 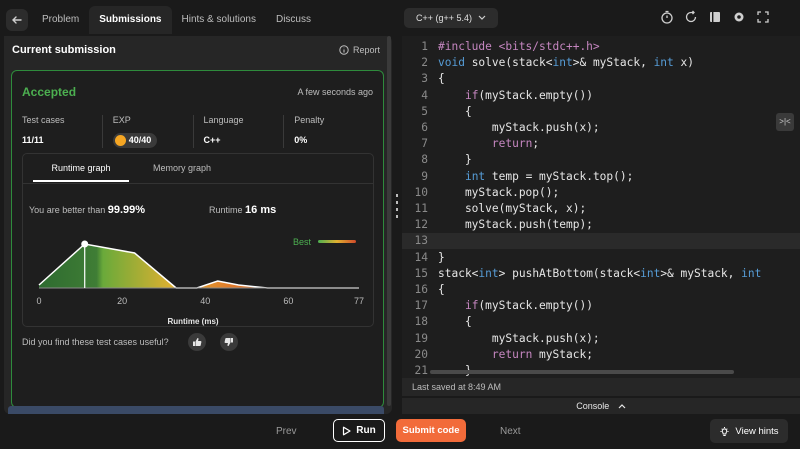 I want to click on back-button, so click(x=17, y=20).